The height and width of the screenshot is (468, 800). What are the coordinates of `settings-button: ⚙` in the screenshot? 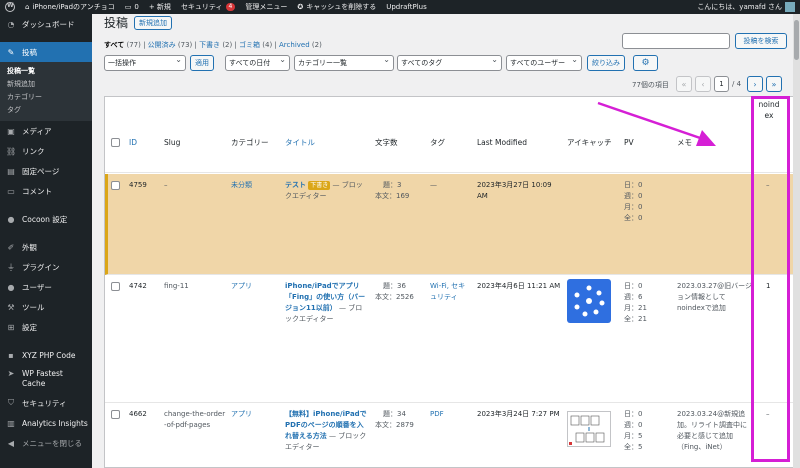 It's located at (645, 63).